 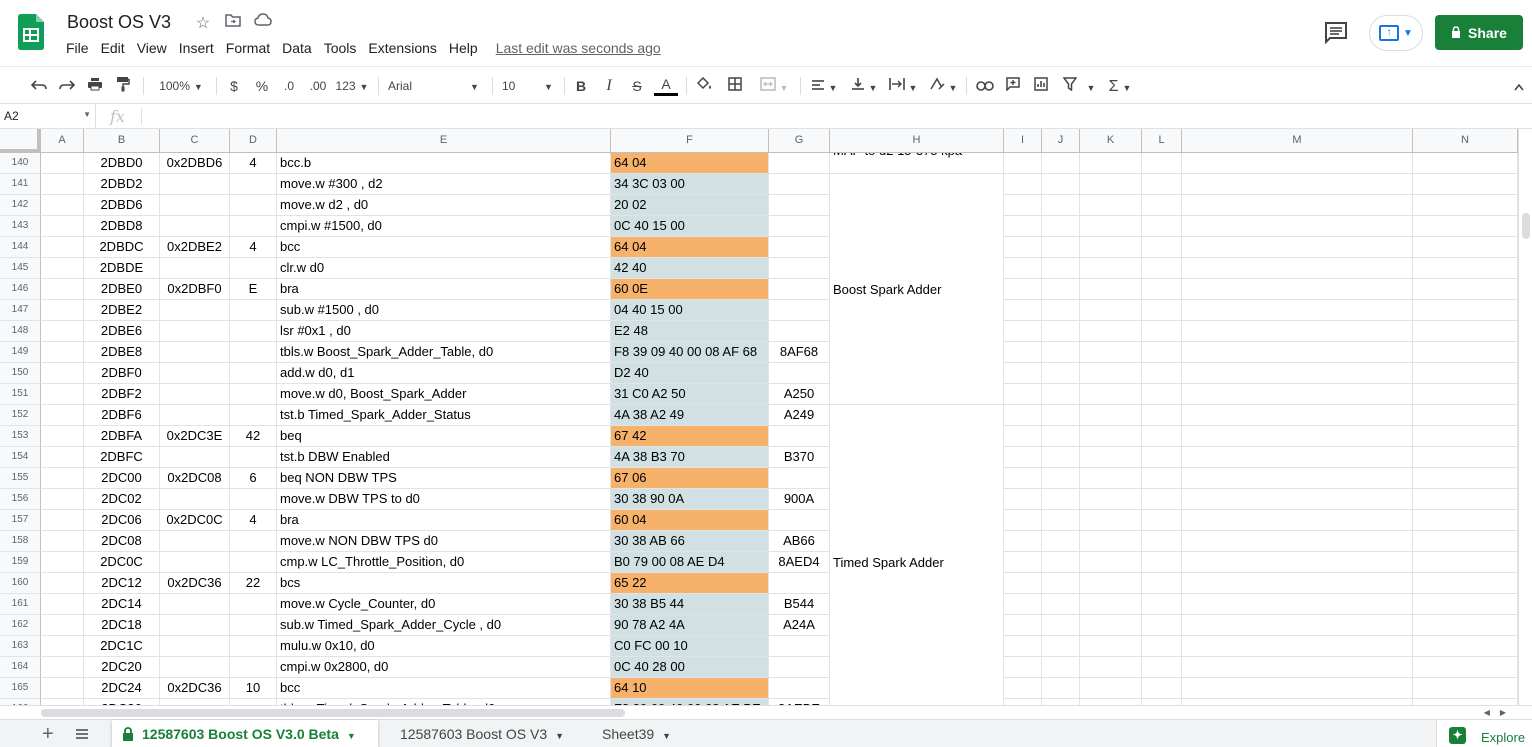 What do you see at coordinates (122, 310) in the screenshot?
I see `cell-b: 2DBE2` at bounding box center [122, 310].